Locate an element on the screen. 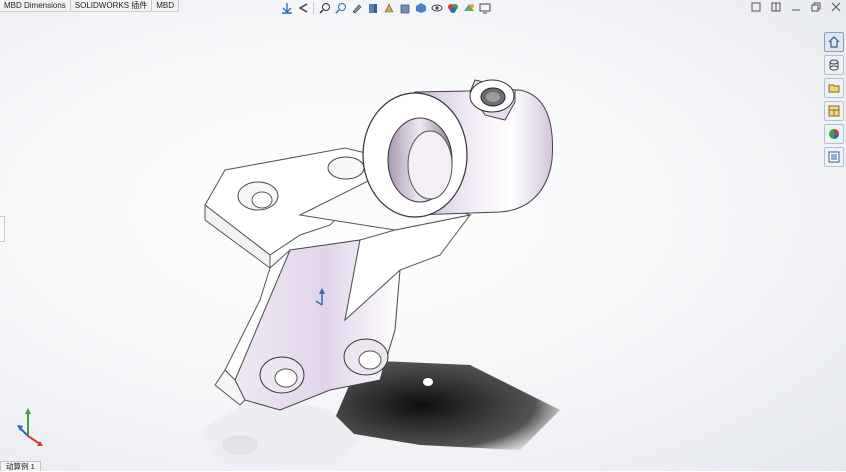  display-style-icon is located at coordinates (388, 8).